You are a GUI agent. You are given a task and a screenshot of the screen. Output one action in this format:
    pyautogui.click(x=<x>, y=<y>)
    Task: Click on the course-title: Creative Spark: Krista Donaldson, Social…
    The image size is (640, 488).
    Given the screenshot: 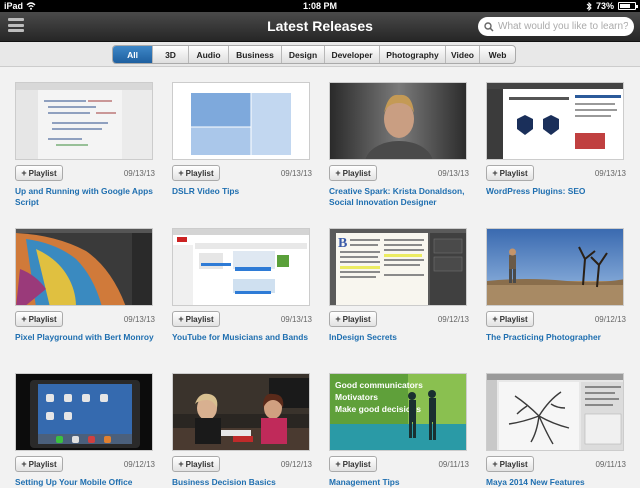 What is the action you would take?
    pyautogui.click(x=399, y=197)
    